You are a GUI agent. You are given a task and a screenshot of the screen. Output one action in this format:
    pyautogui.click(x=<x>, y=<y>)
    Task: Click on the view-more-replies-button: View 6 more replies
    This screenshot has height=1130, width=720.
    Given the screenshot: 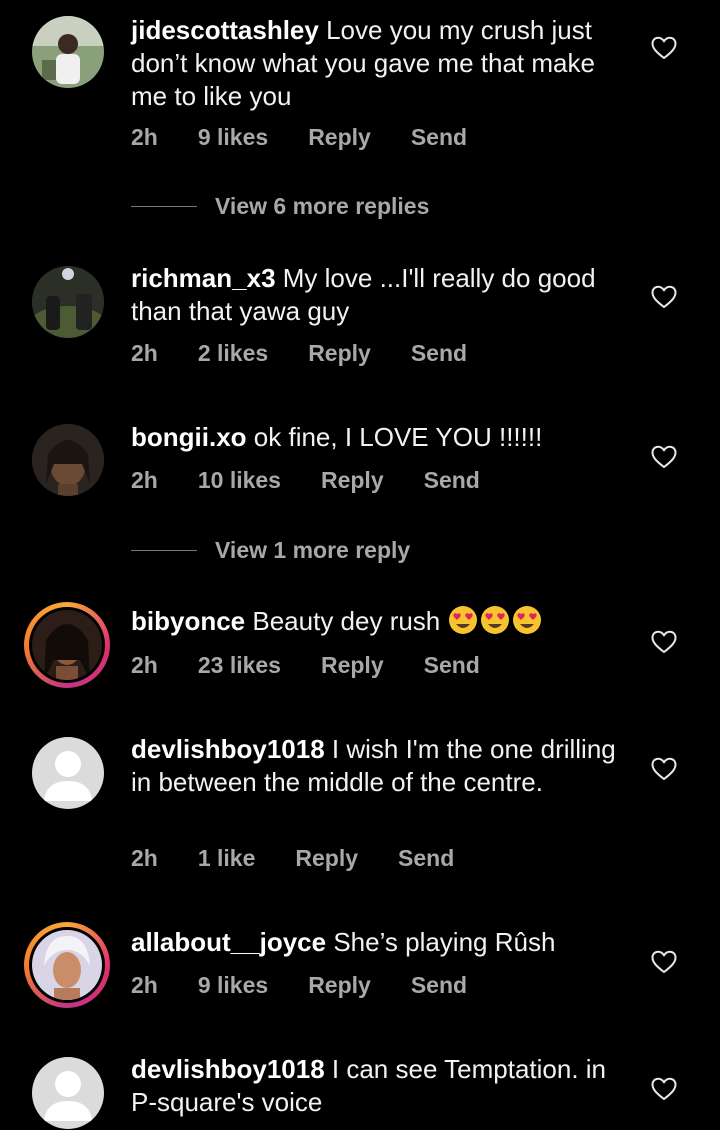 What is the action you would take?
    pyautogui.click(x=280, y=206)
    